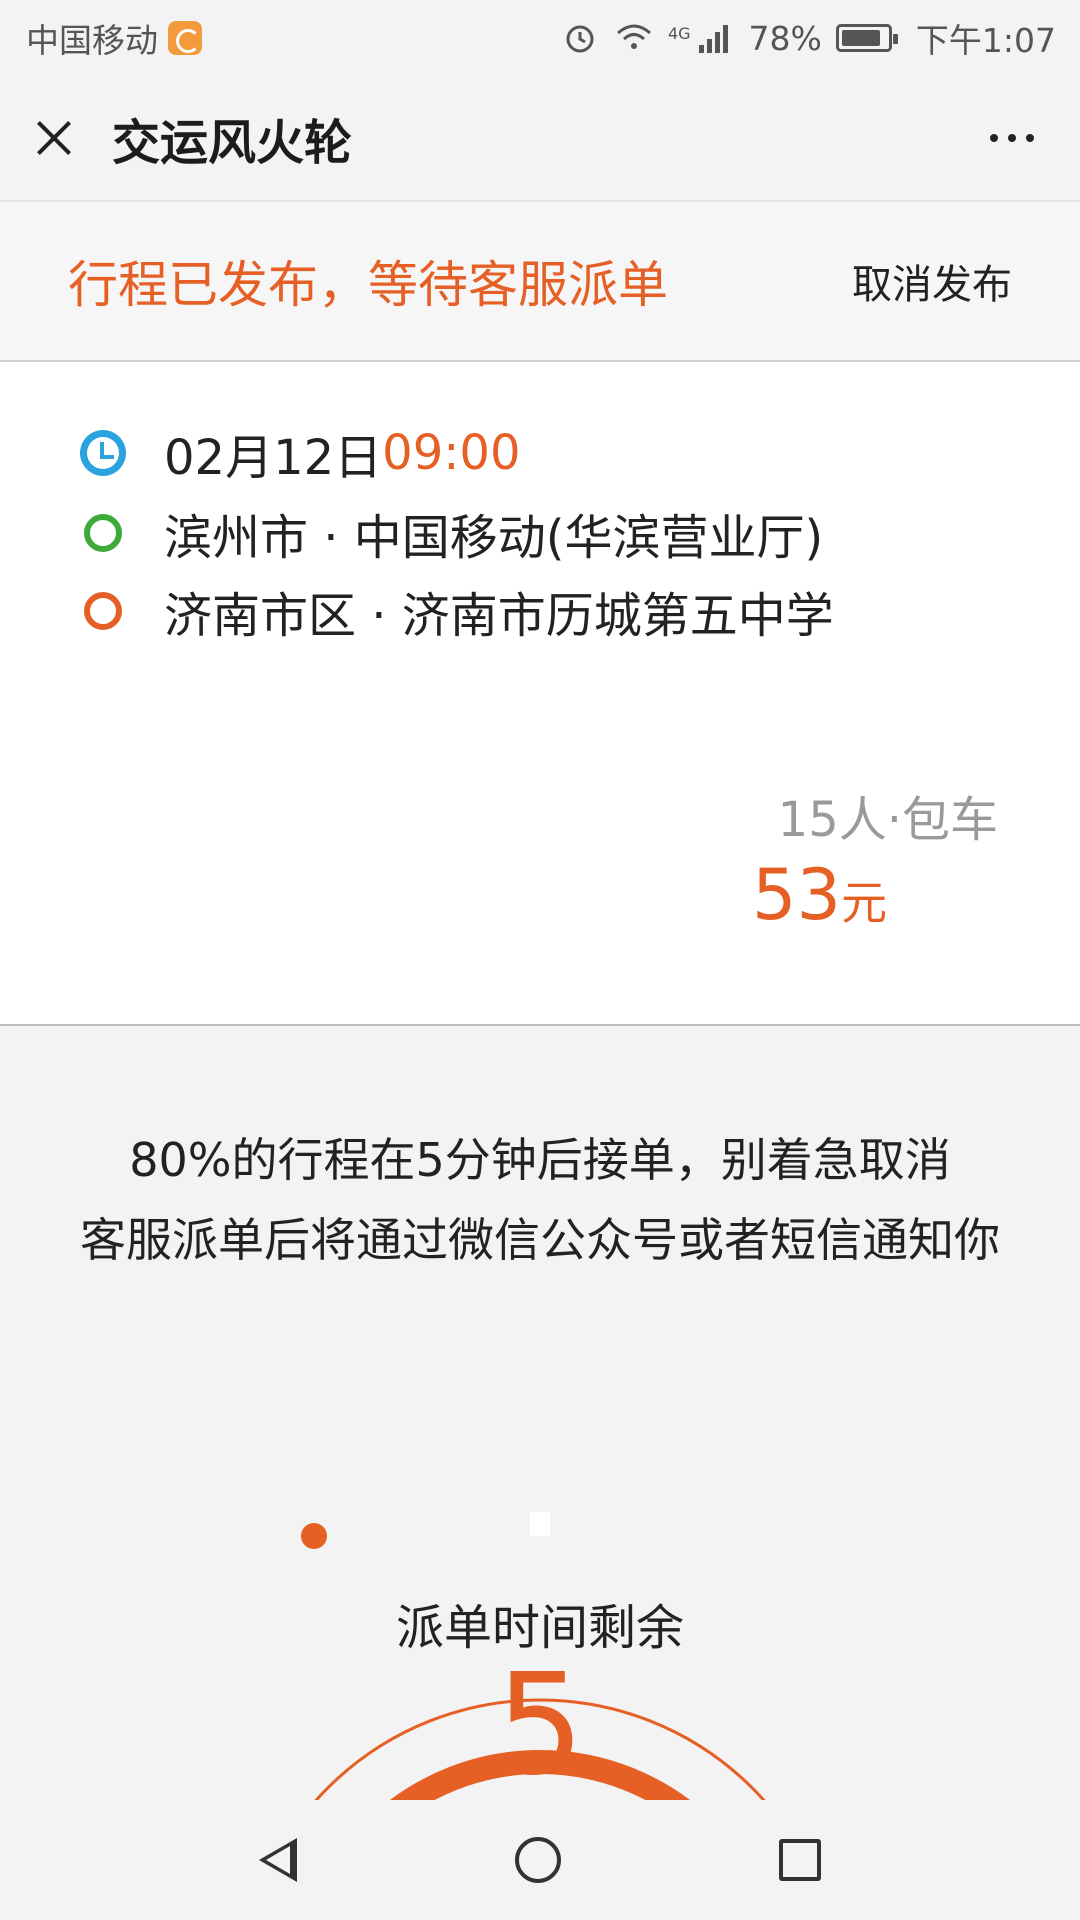  Describe the element at coordinates (985, 40) in the screenshot. I see `clock-time: 下午1:07` at that location.